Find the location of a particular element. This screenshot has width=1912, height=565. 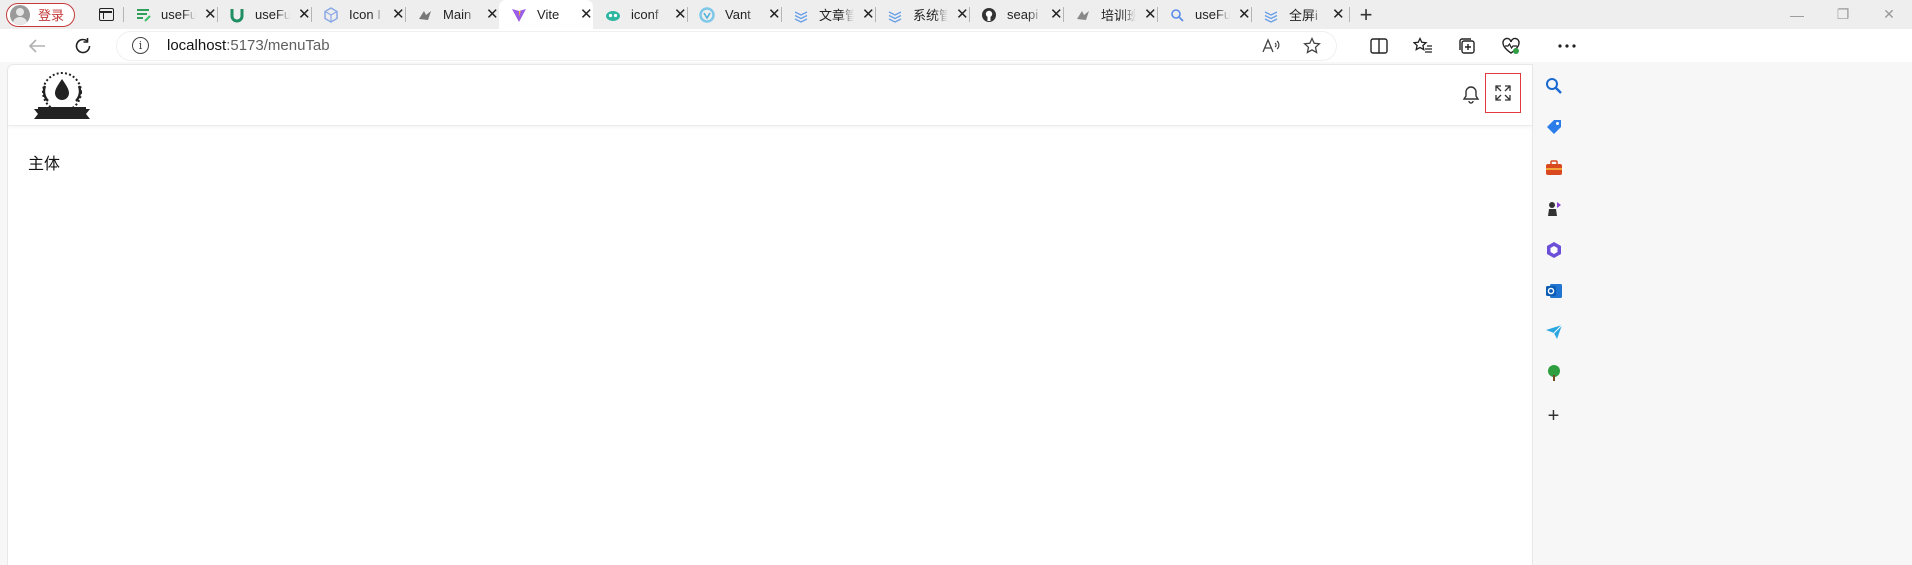

fullscreen-expand-icon is located at coordinates (1503, 93).